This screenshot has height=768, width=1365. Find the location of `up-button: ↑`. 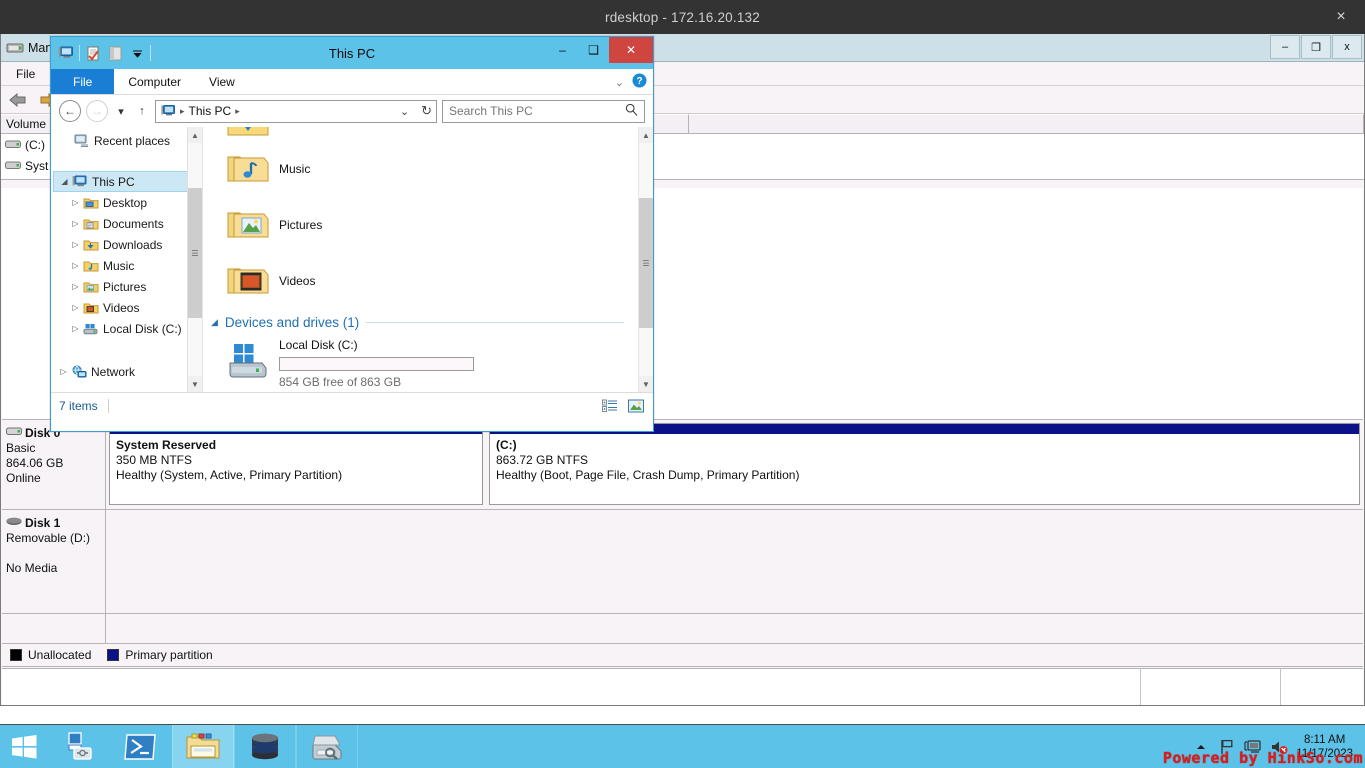

up-button: ↑ is located at coordinates (142, 111).